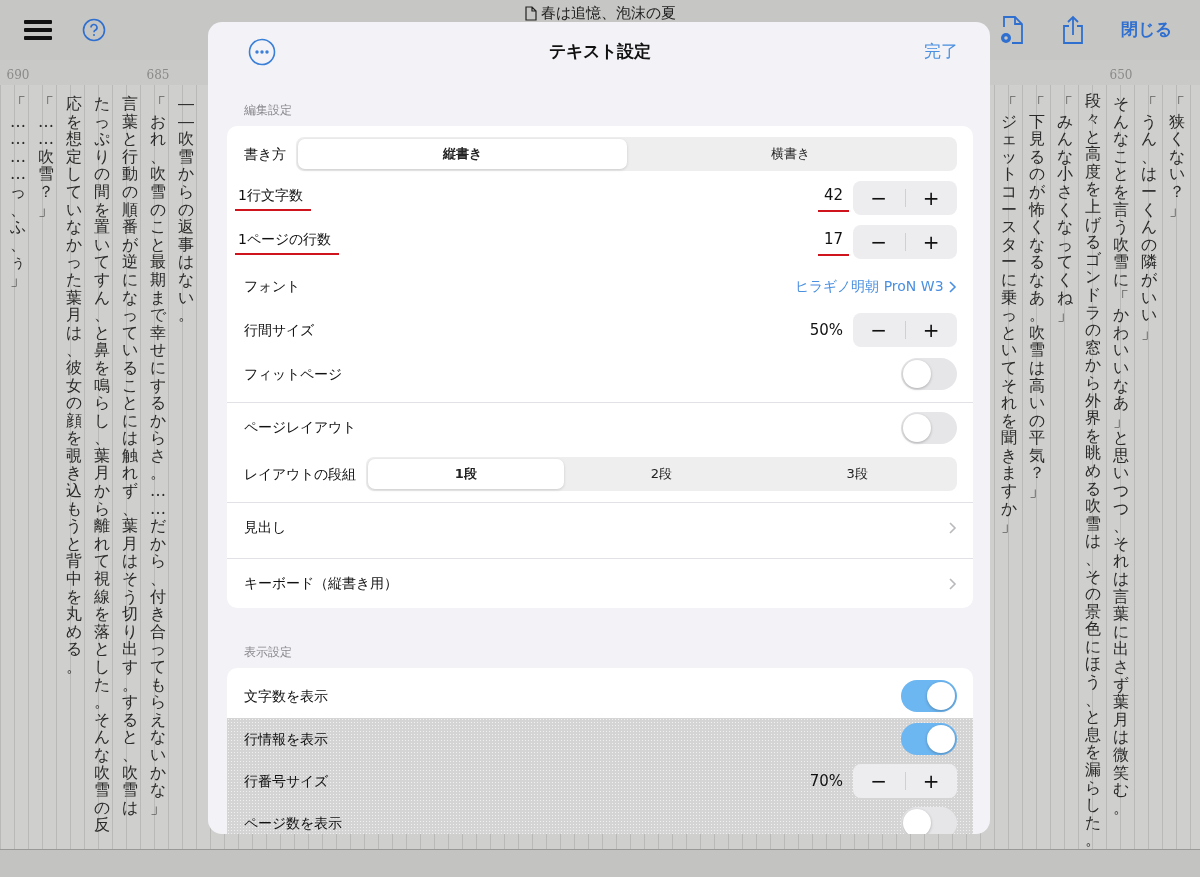 The width and height of the screenshot is (1200, 877). What do you see at coordinates (46, 157) in the screenshot?
I see `manuscript-line: 「……吹雪？」` at bounding box center [46, 157].